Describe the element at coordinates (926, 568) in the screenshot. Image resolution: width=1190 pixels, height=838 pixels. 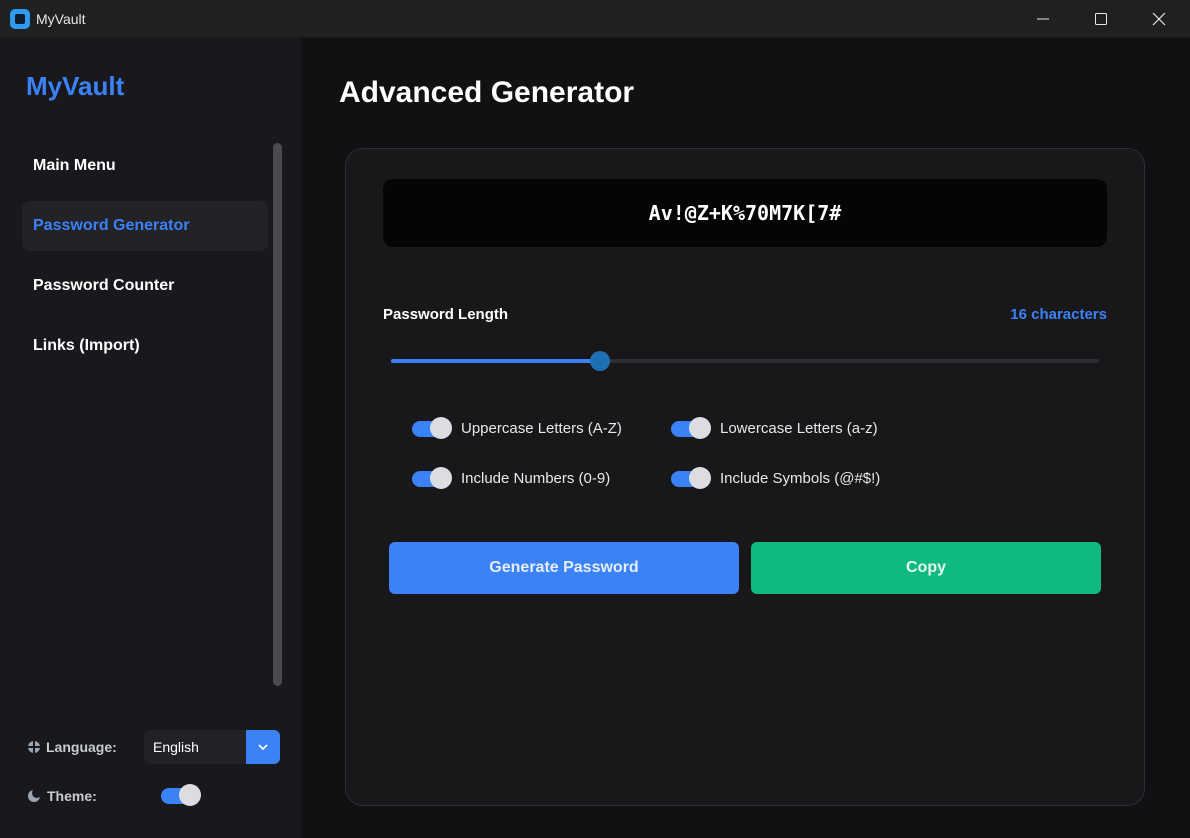
I see `copy-button: Copy` at that location.